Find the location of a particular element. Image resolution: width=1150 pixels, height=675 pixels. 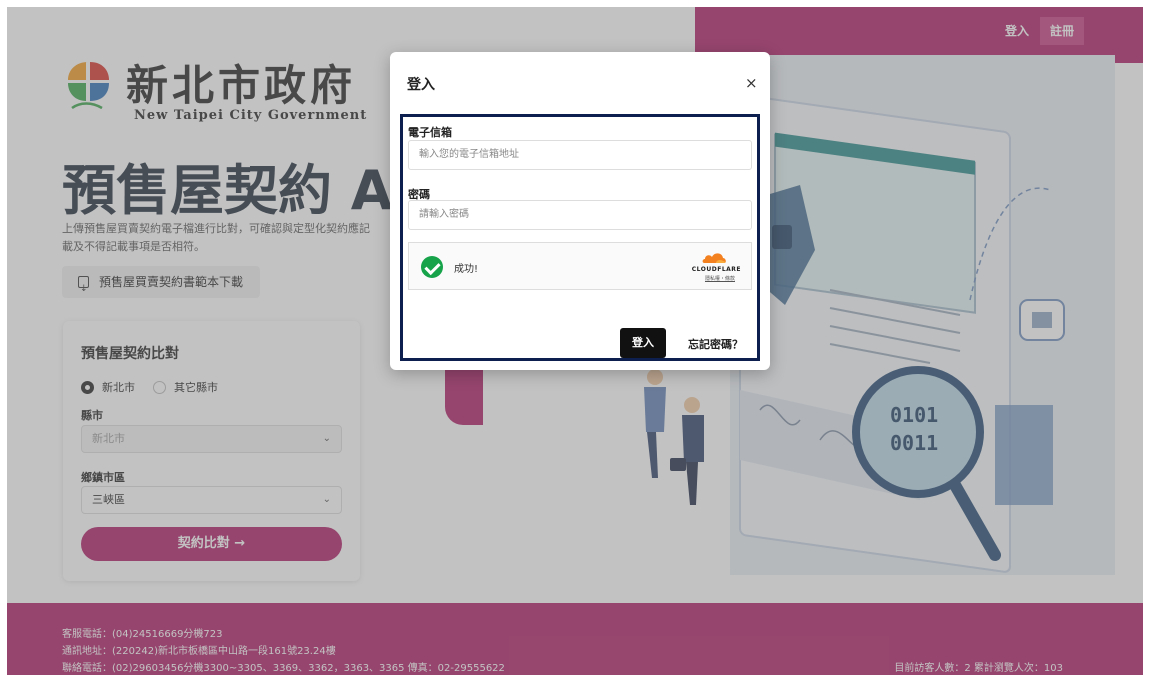

close-icon: × is located at coordinates (751, 83).